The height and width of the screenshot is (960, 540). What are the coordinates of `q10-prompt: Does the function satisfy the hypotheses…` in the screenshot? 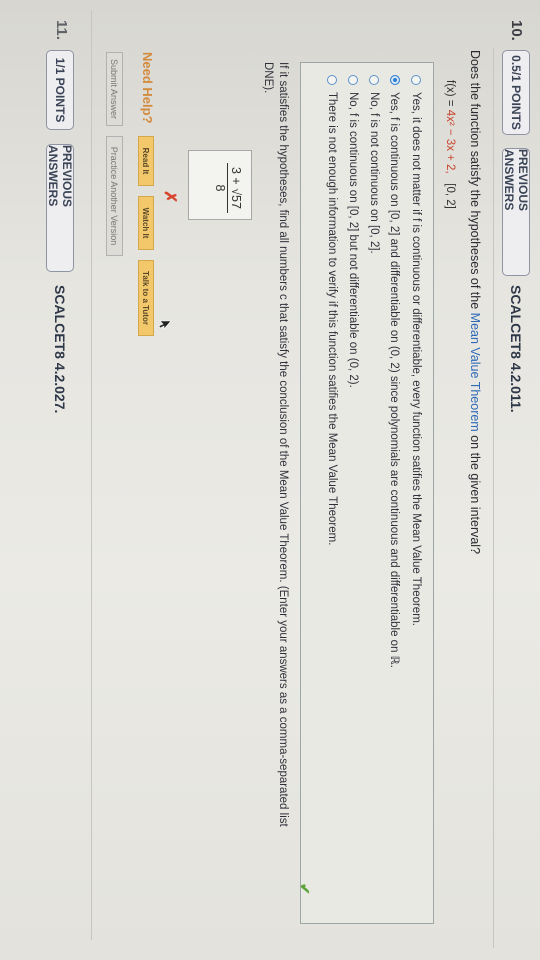 It's located at (475, 302).